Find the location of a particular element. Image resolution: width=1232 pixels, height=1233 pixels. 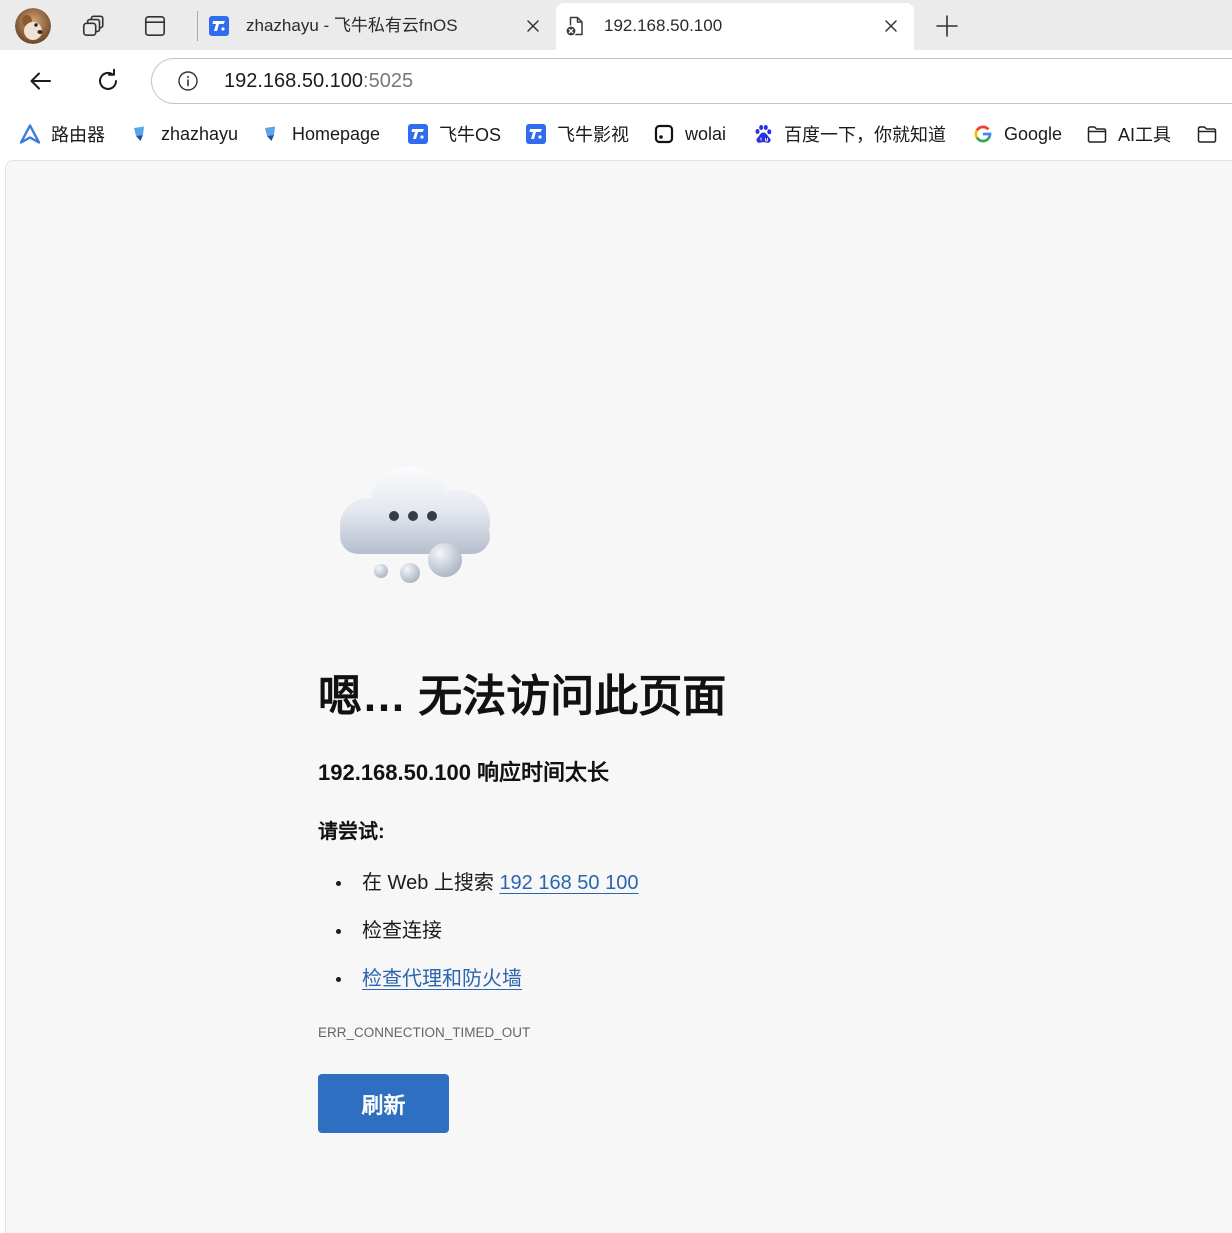

bookmark-google: Google is located at coordinates (1017, 134).